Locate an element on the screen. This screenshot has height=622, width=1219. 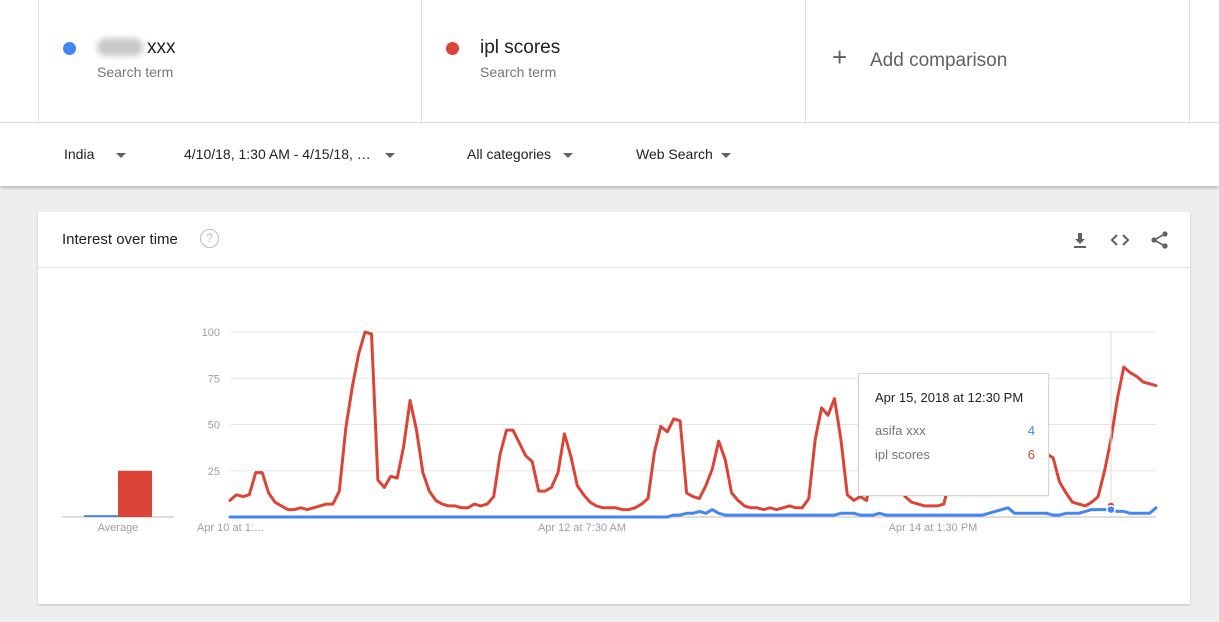
average-axis-label: Average is located at coordinates (118, 528).